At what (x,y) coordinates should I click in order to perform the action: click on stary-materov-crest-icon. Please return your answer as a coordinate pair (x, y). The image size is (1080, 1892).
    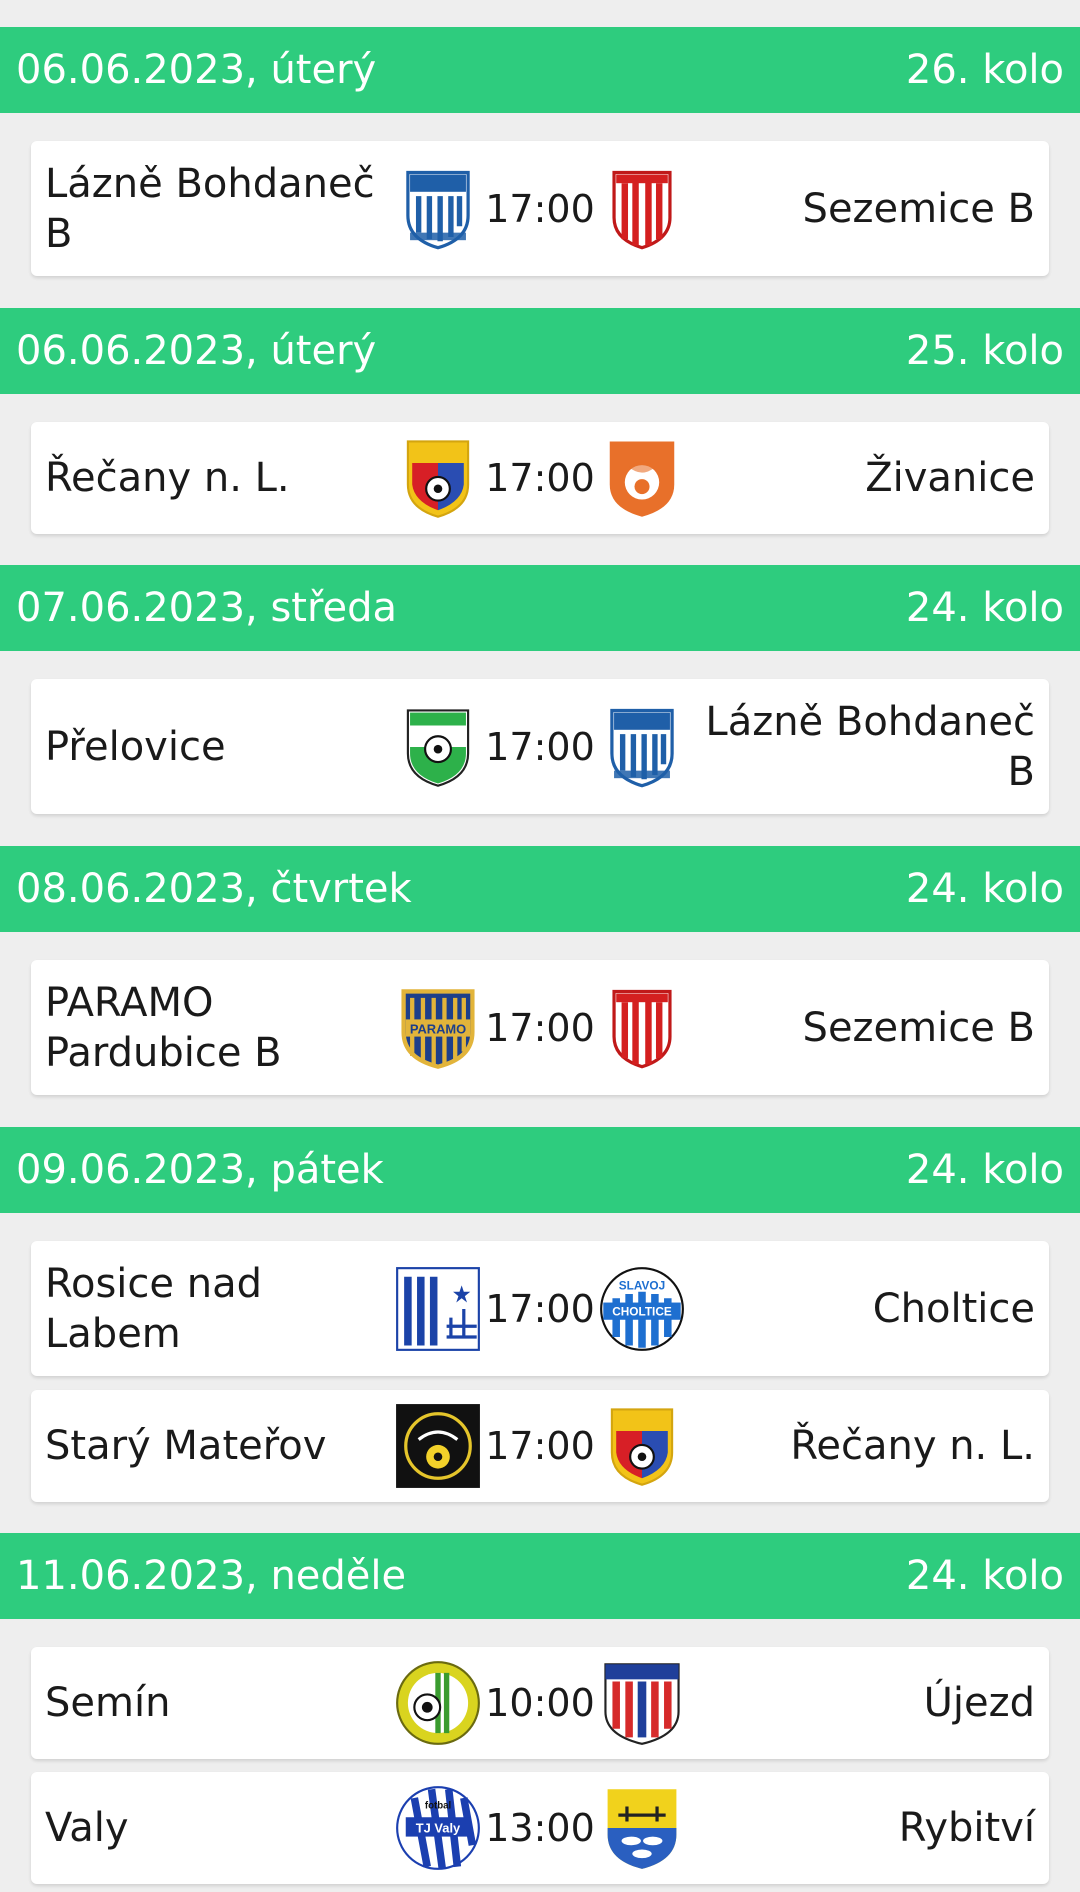
    Looking at the image, I should click on (438, 1446).